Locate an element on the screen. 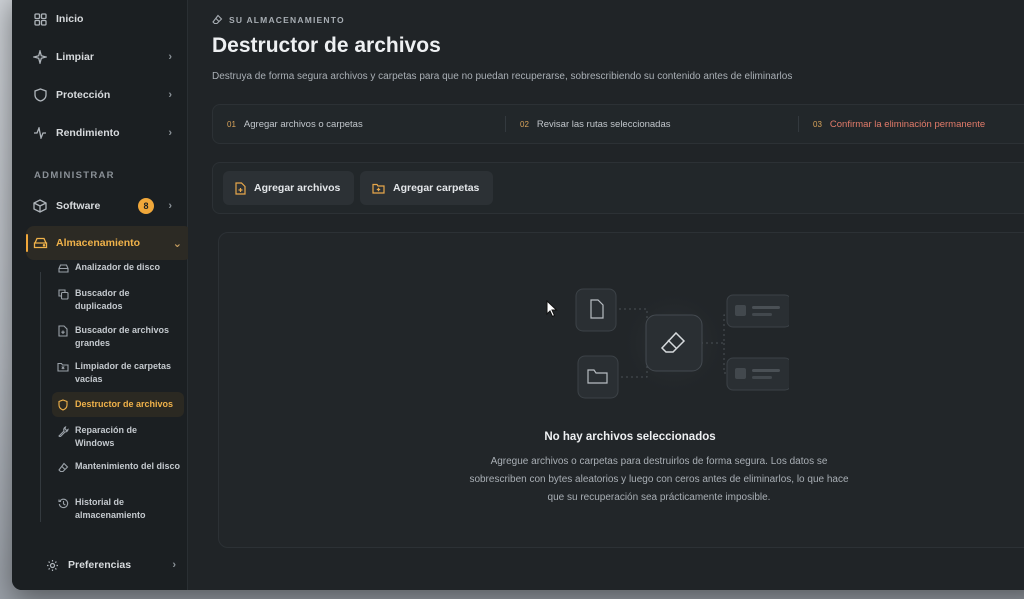 The height and width of the screenshot is (599, 1024). sidebar-item-preferencias: Preferencias › is located at coordinates (110, 565).